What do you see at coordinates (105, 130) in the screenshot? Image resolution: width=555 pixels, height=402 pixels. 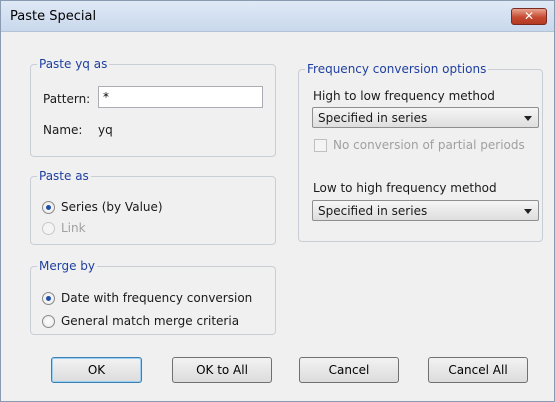 I see `name-value: yq` at bounding box center [105, 130].